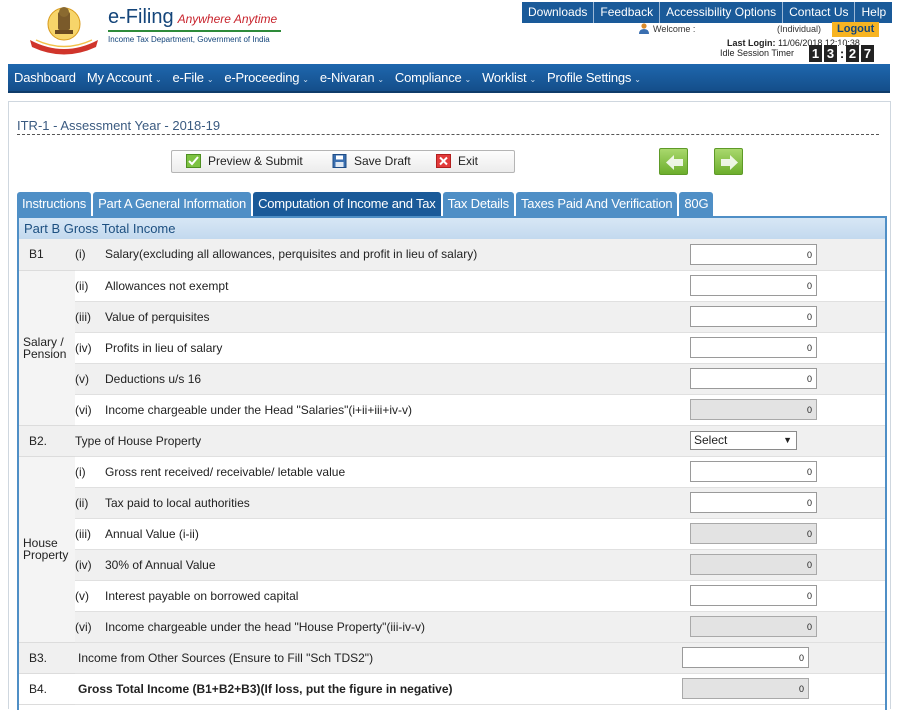 The width and height of the screenshot is (903, 710). Describe the element at coordinates (54, 204) in the screenshot. I see `tab-instructions: Instructions` at that location.